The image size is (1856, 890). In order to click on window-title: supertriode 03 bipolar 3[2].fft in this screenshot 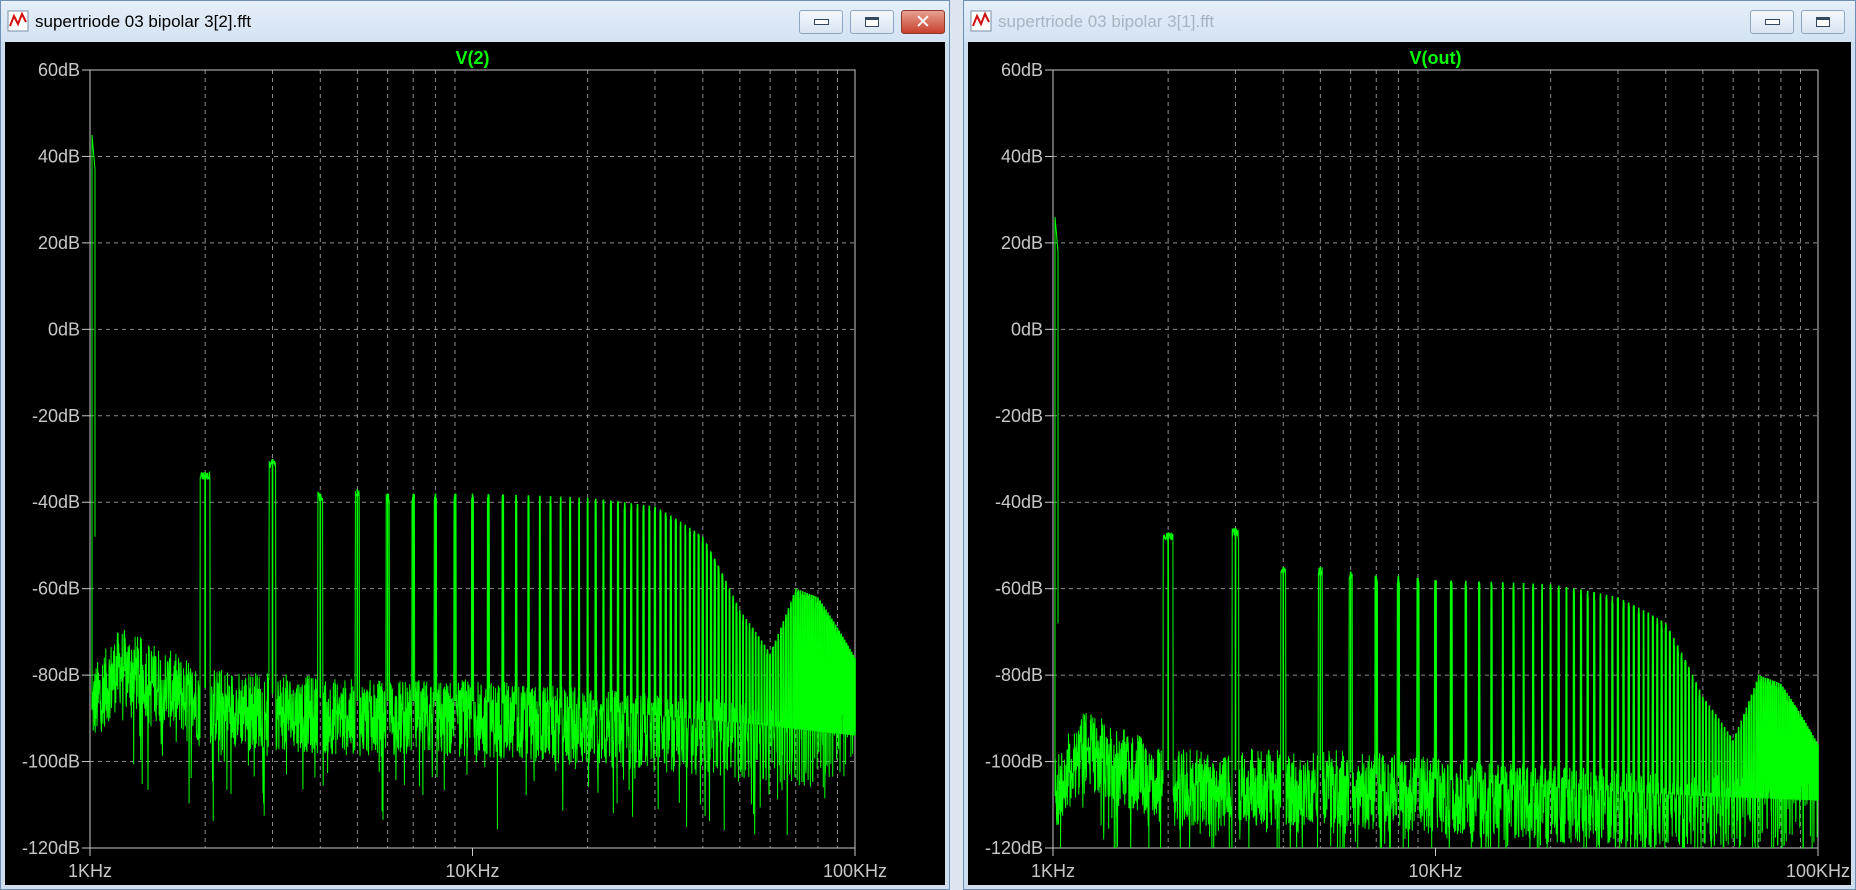, I will do `click(143, 21)`.